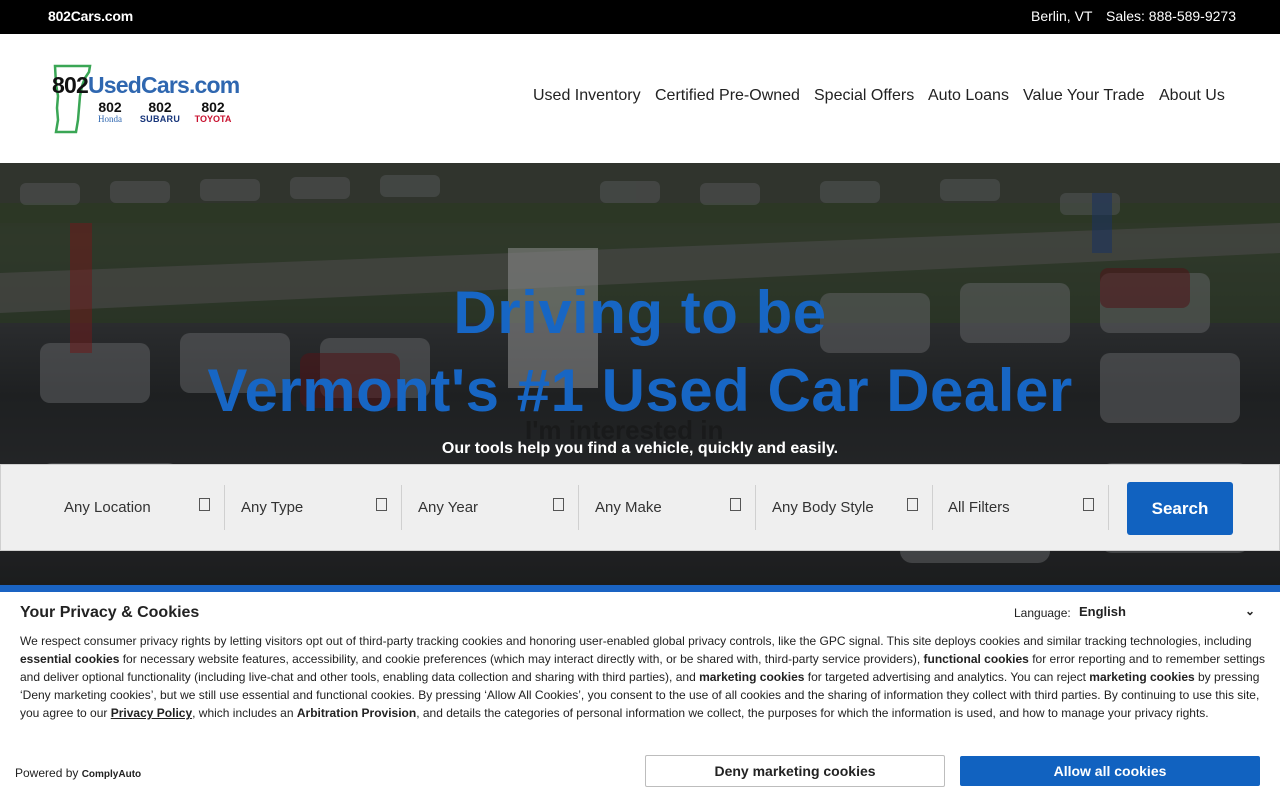 Image resolution: width=1280 pixels, height=800 pixels. I want to click on sales-phone: Sales: 888-589-9273, so click(1171, 16).